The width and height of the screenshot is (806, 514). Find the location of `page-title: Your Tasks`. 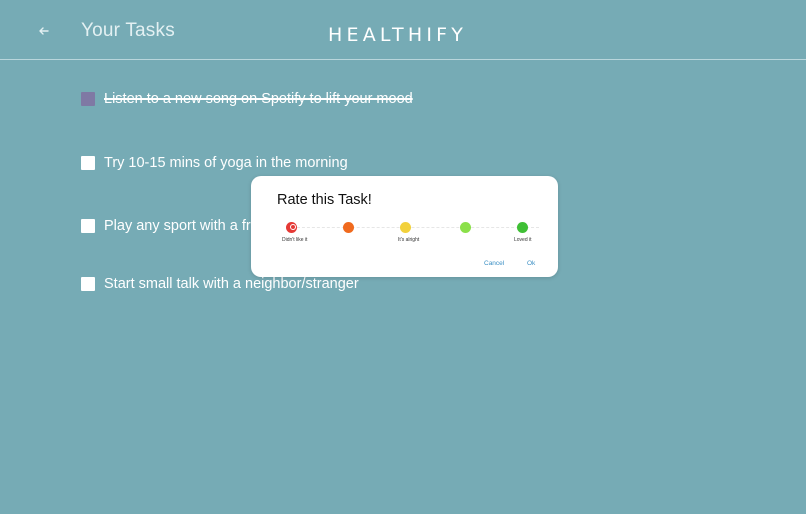

page-title: Your Tasks is located at coordinates (128, 30).